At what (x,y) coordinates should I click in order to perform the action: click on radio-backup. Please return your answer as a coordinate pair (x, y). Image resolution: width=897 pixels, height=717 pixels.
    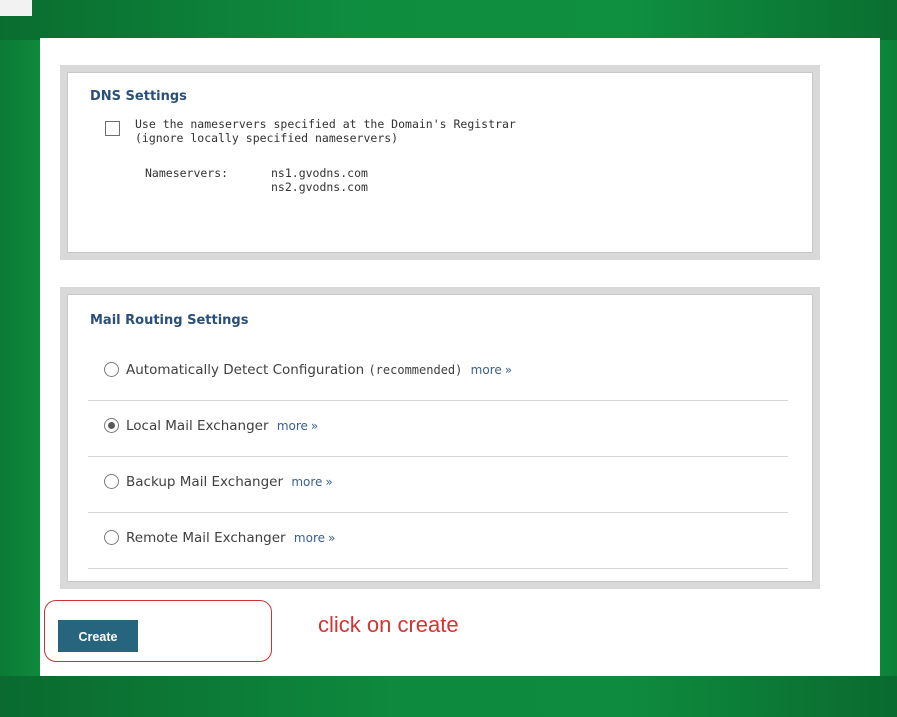
    Looking at the image, I should click on (111, 481).